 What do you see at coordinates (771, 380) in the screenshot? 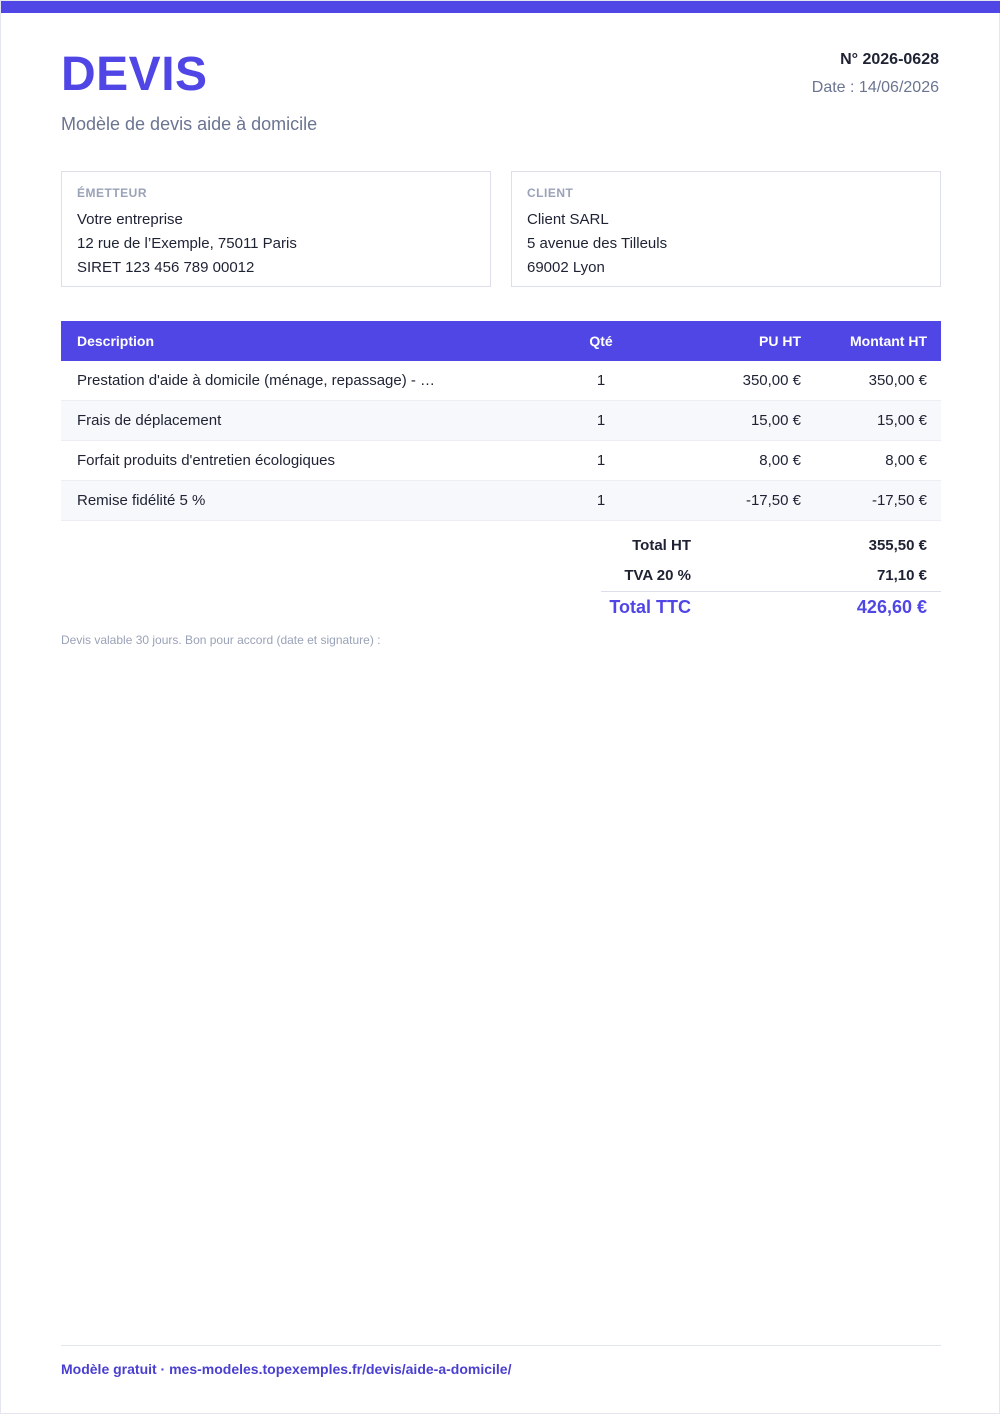
I see `row-unit-price: 350,00 €` at bounding box center [771, 380].